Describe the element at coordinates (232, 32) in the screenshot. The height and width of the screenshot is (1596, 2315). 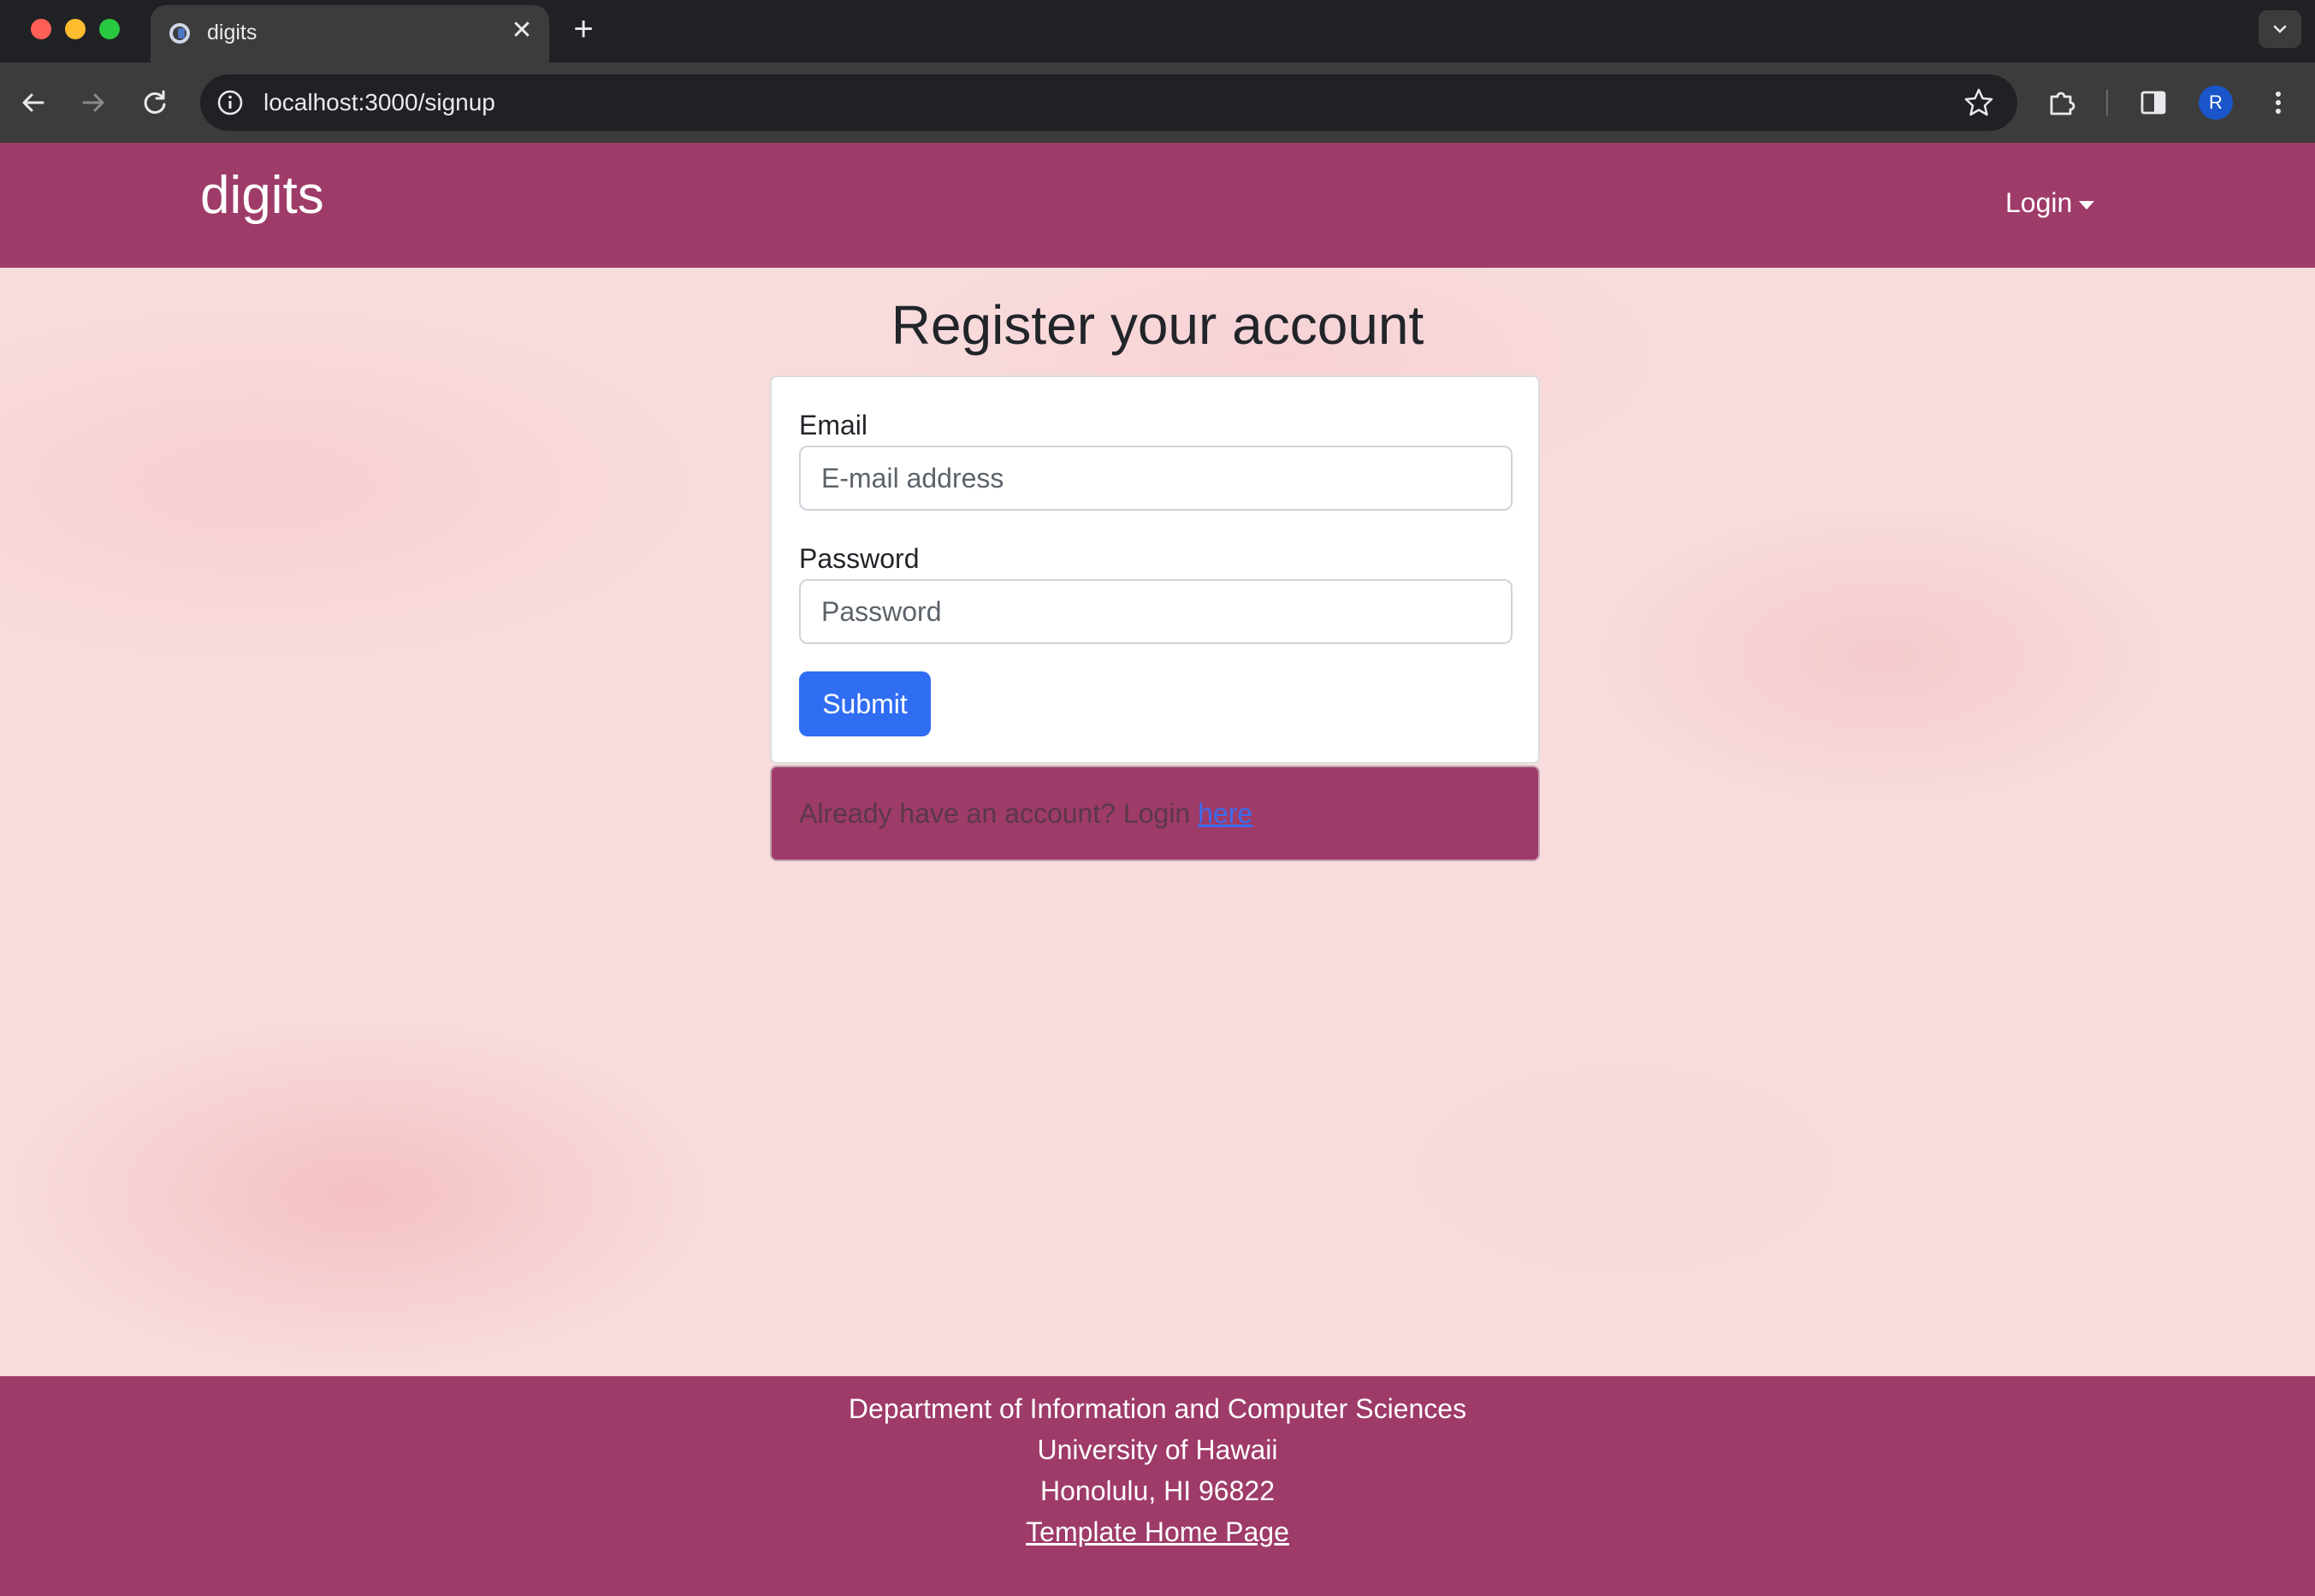
I see `tab-title: digits` at that location.